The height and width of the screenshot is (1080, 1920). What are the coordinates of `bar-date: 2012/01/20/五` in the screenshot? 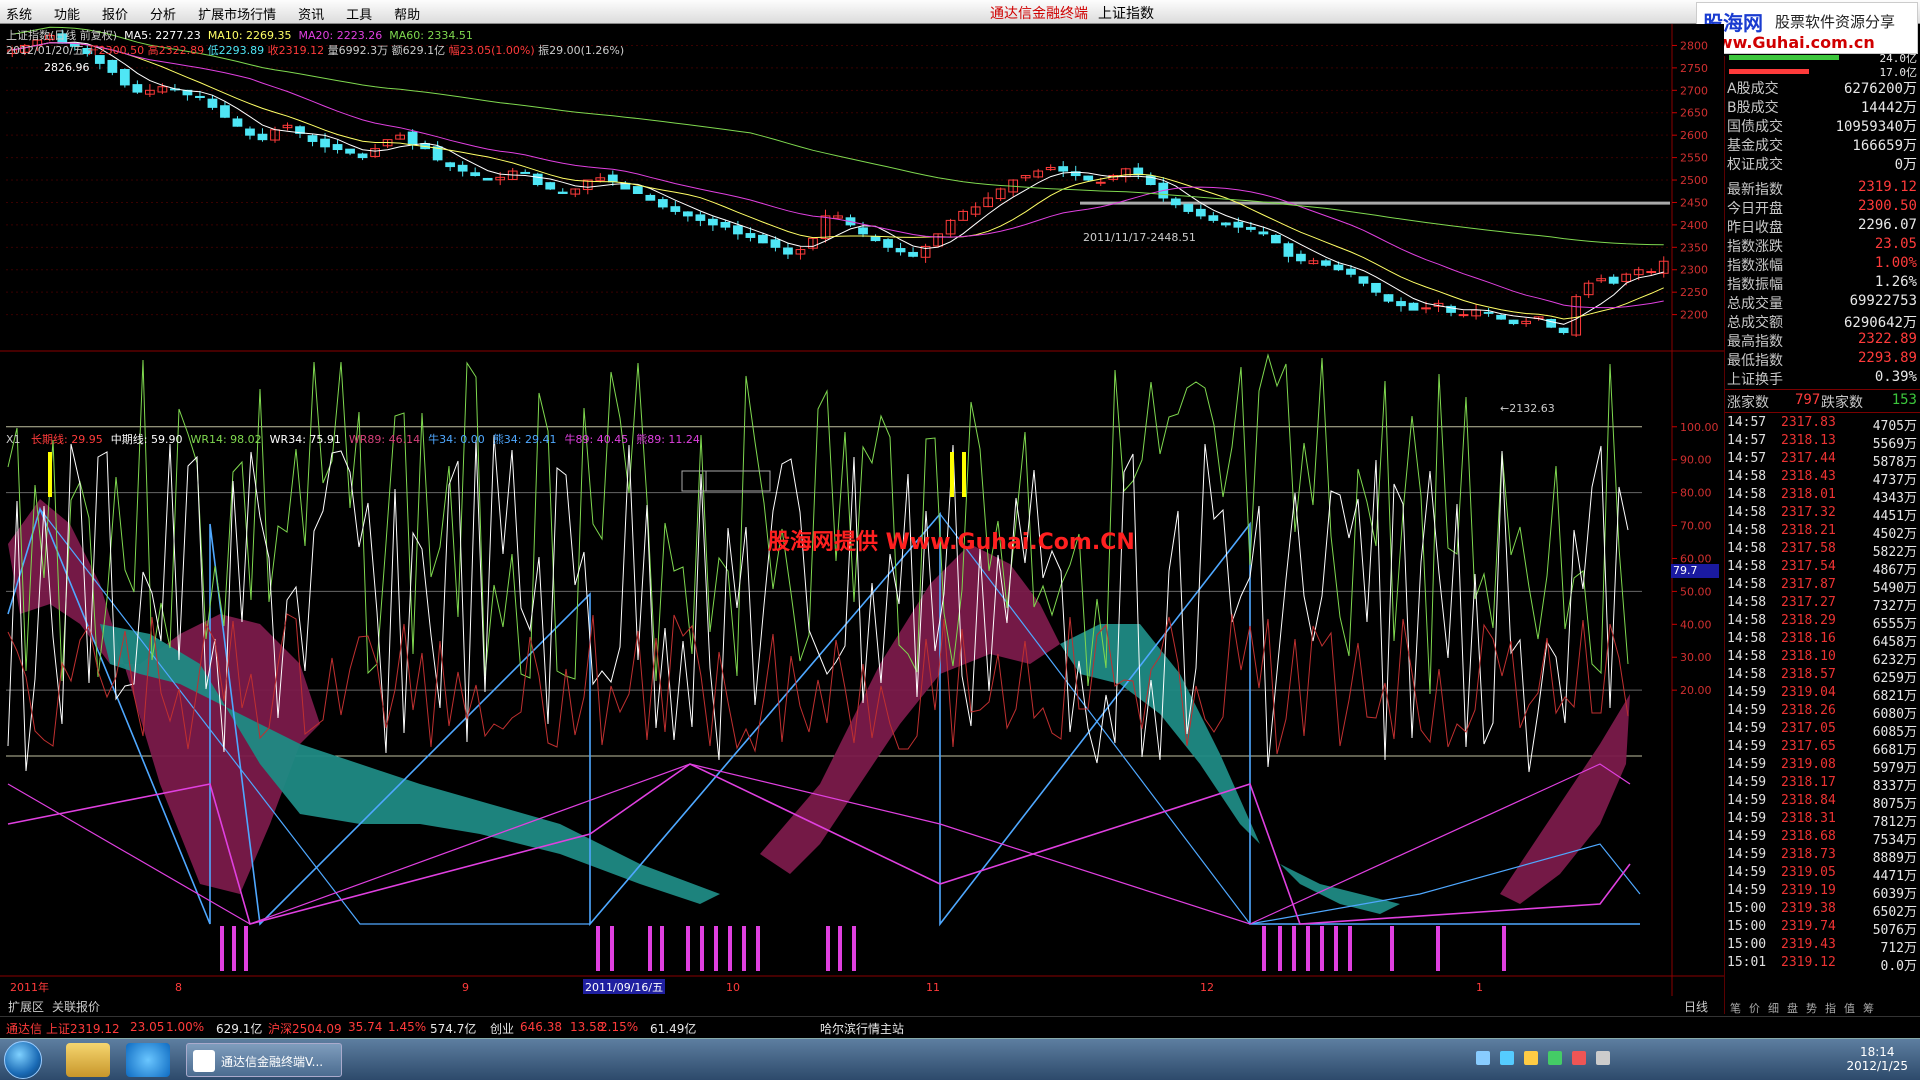 It's located at (45, 50).